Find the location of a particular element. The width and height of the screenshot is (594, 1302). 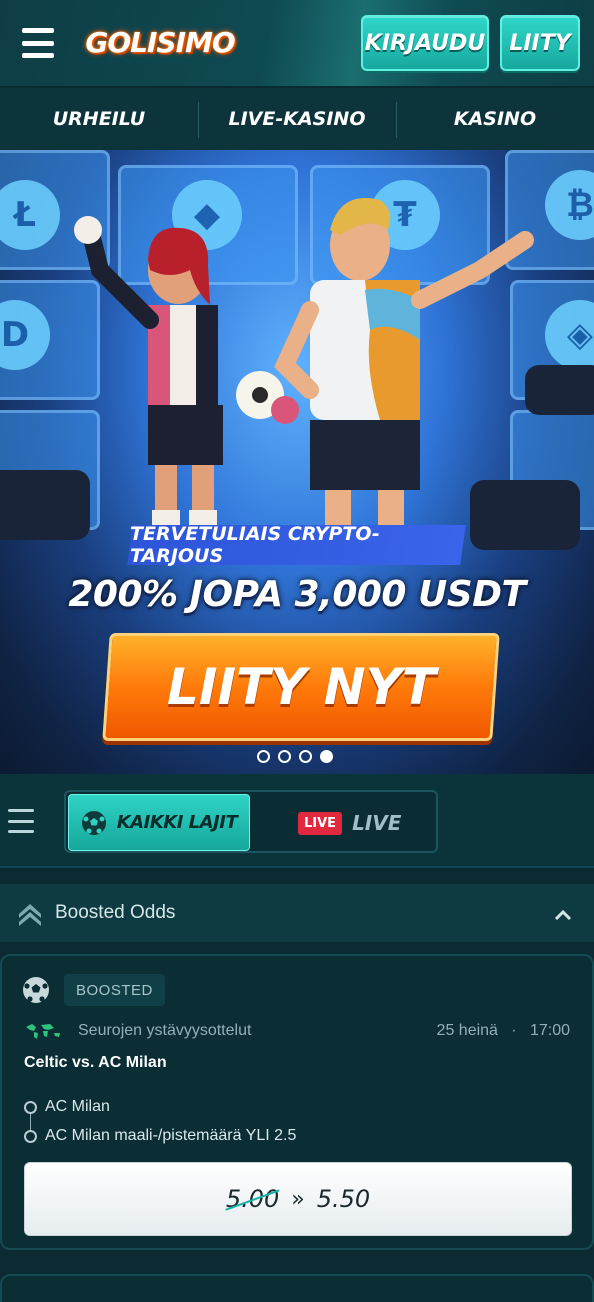

menu-icon is located at coordinates (38, 43).